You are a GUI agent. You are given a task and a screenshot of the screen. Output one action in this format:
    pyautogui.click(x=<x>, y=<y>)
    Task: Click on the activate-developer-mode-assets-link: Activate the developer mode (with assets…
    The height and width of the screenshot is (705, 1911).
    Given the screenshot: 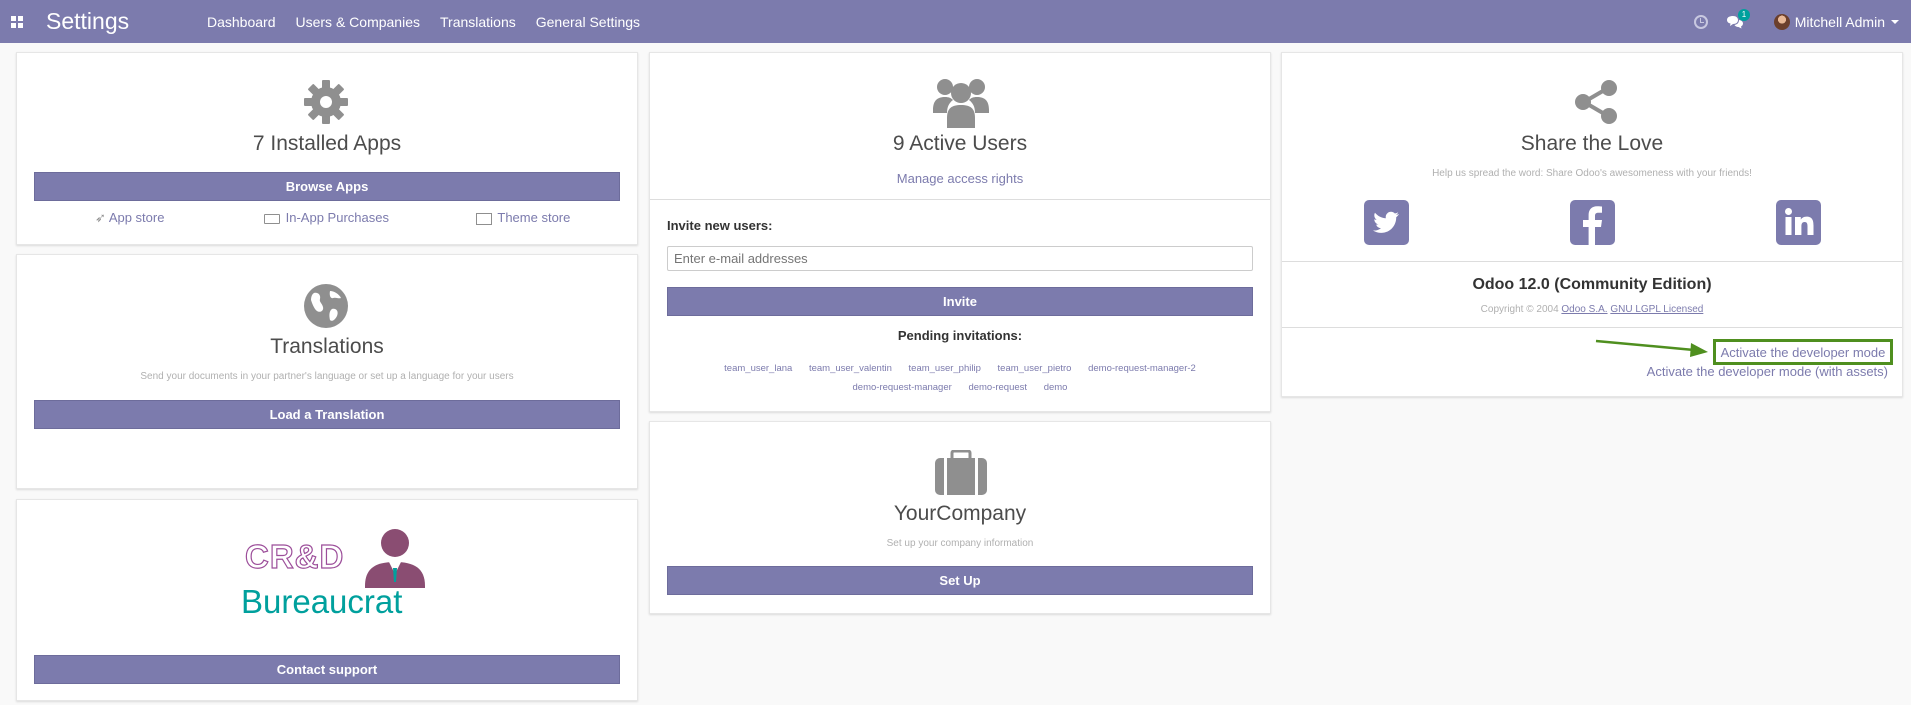 What is the action you would take?
    pyautogui.click(x=1767, y=371)
    